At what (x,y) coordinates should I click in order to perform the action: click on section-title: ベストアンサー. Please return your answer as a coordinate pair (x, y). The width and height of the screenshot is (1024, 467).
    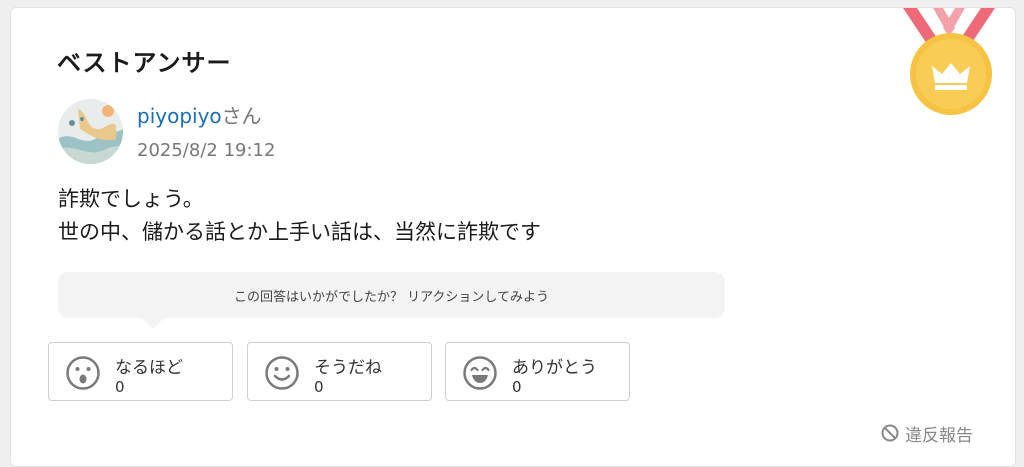
    Looking at the image, I should click on (144, 63).